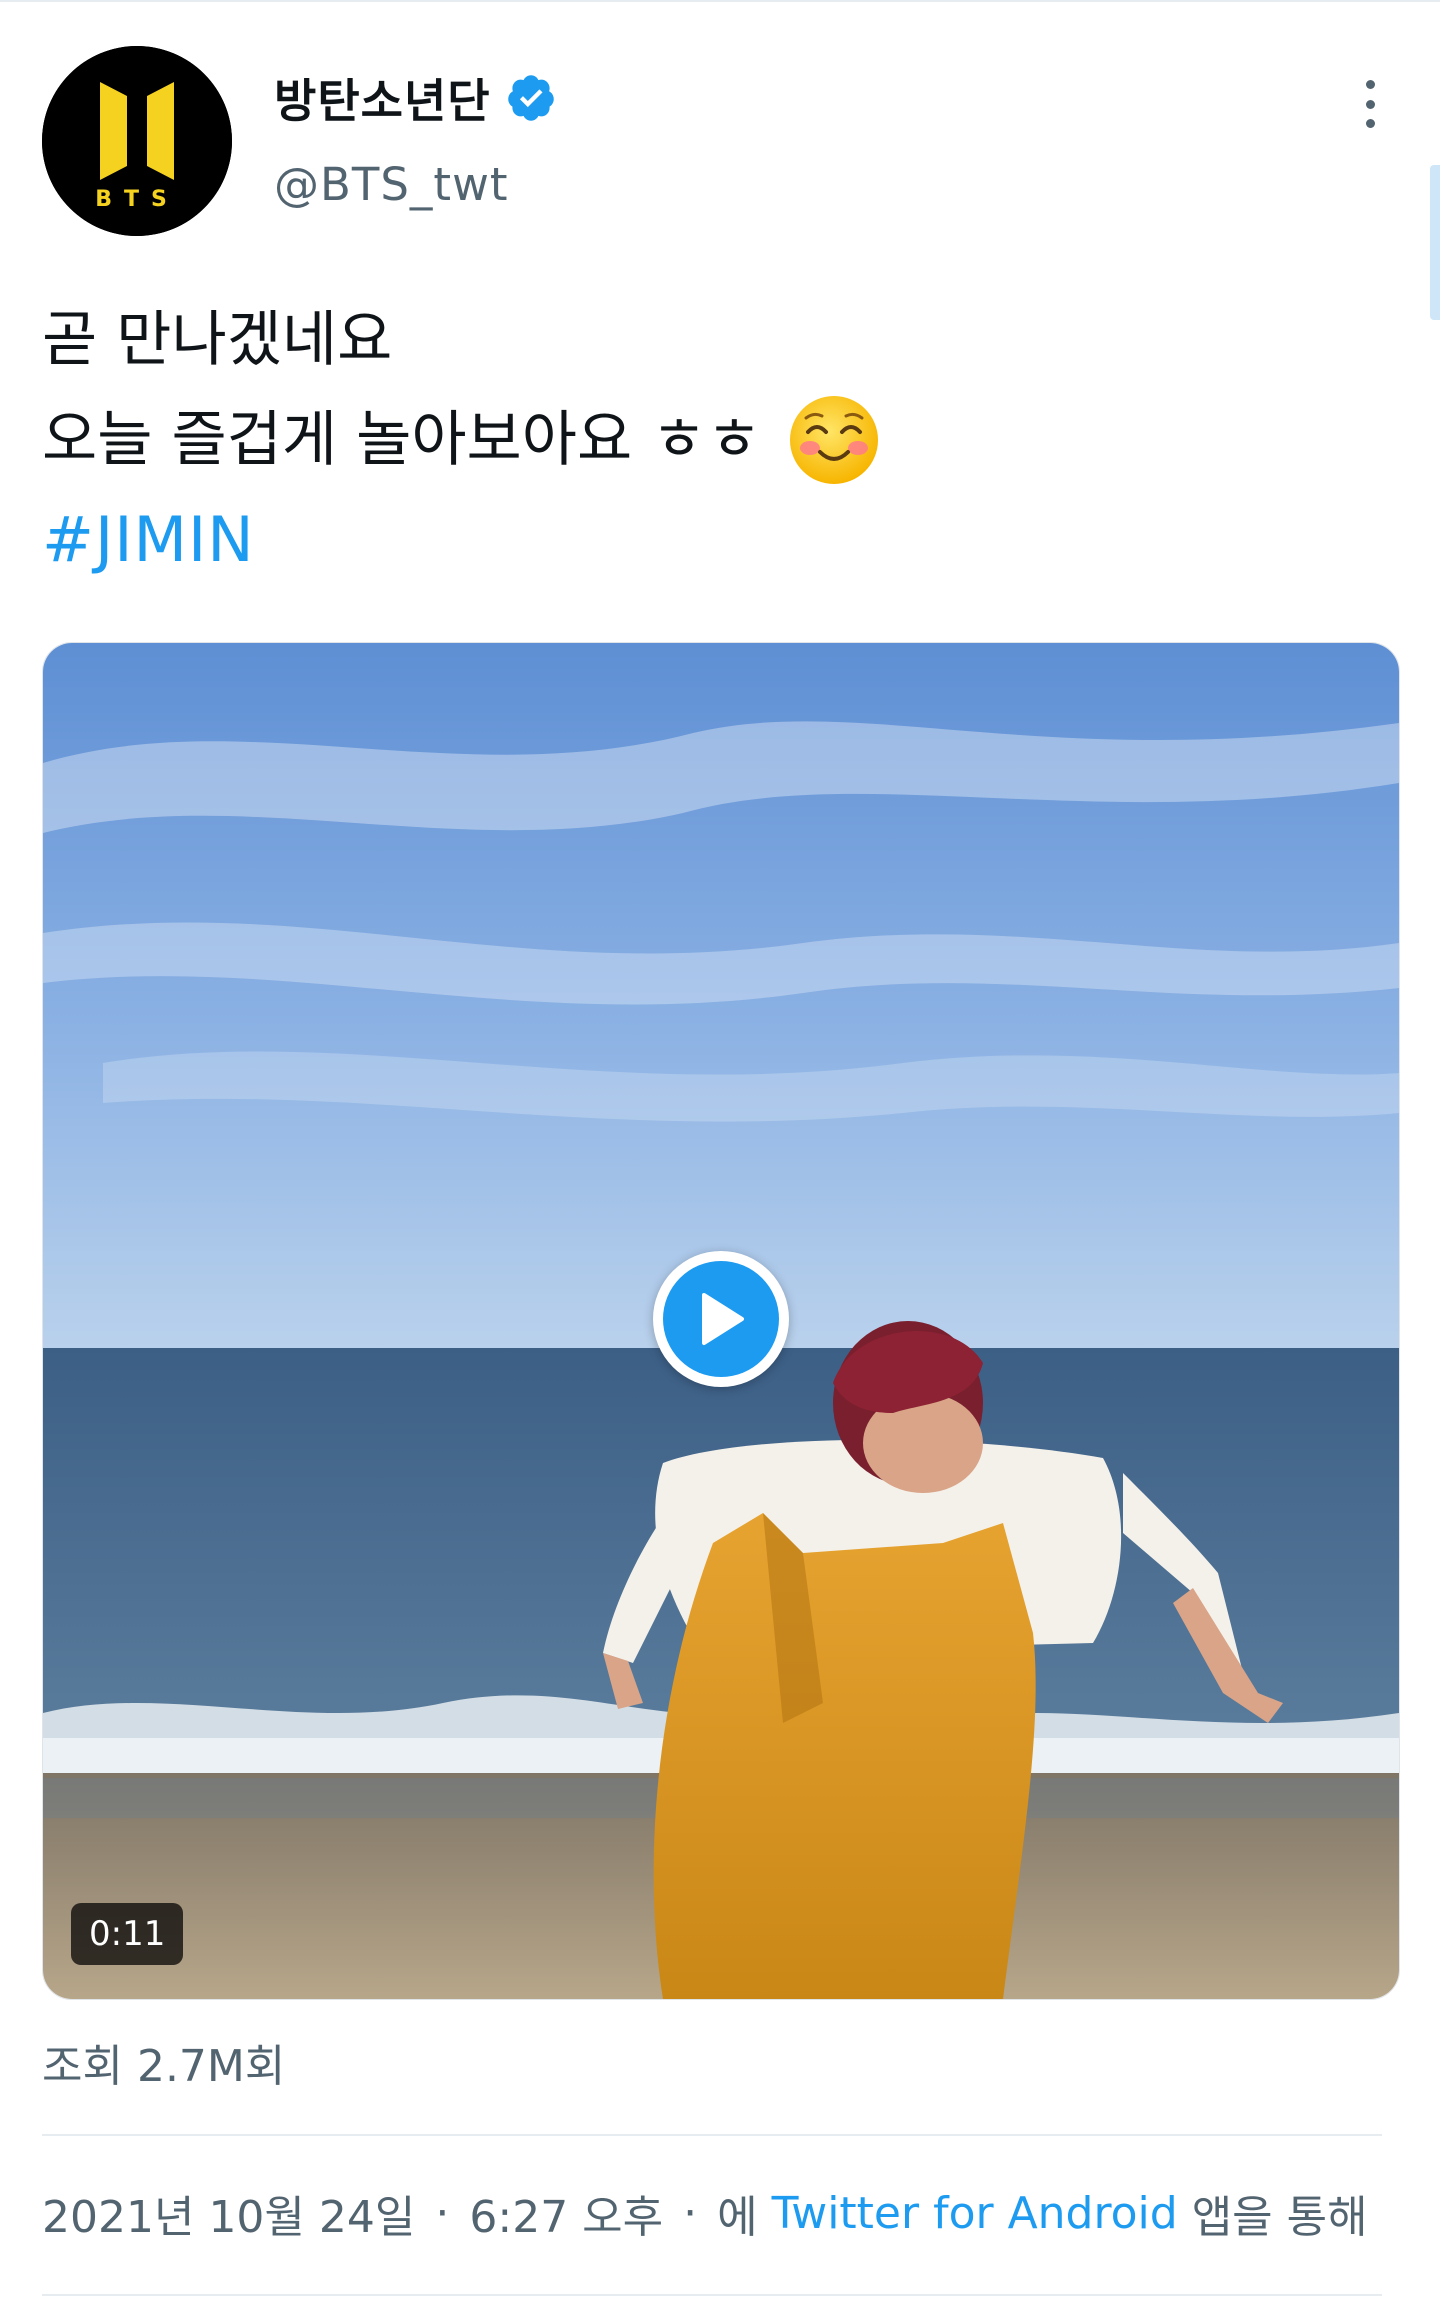 The height and width of the screenshot is (2308, 1440). Describe the element at coordinates (228, 2213) in the screenshot. I see `tweet-date: 2021년 10월 24일` at that location.